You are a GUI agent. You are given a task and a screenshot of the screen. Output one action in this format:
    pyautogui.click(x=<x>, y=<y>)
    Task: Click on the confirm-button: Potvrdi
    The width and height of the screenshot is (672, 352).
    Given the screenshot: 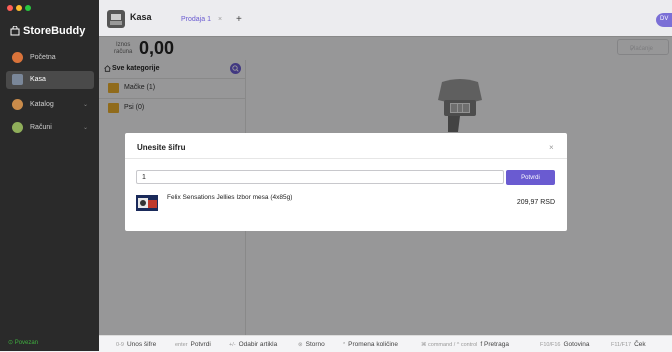 What is the action you would take?
    pyautogui.click(x=530, y=177)
    